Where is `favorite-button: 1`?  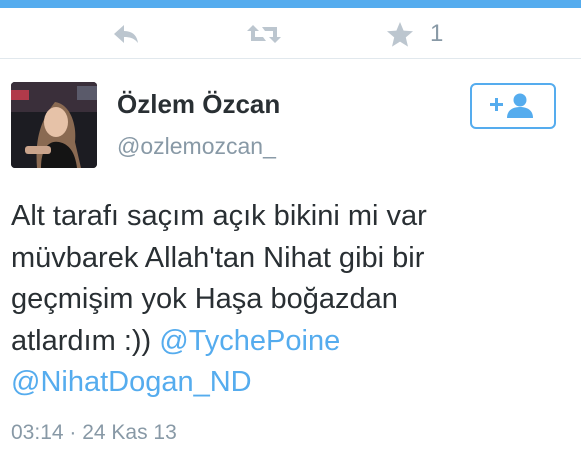 favorite-button: 1 is located at coordinates (414, 34).